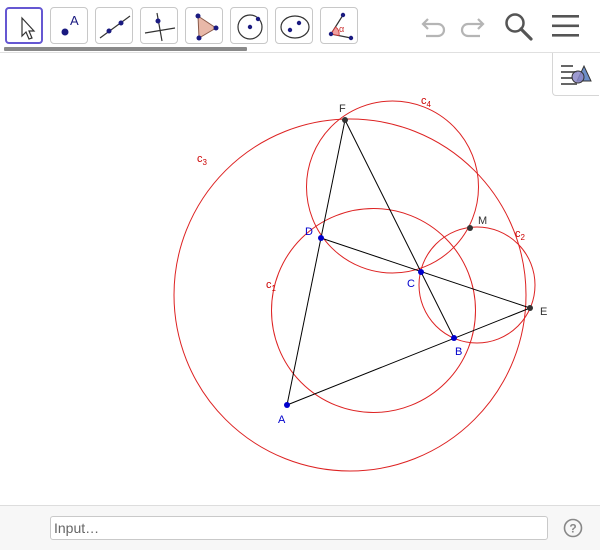  I want to click on cursor-arrow-icon, so click(28, 28).